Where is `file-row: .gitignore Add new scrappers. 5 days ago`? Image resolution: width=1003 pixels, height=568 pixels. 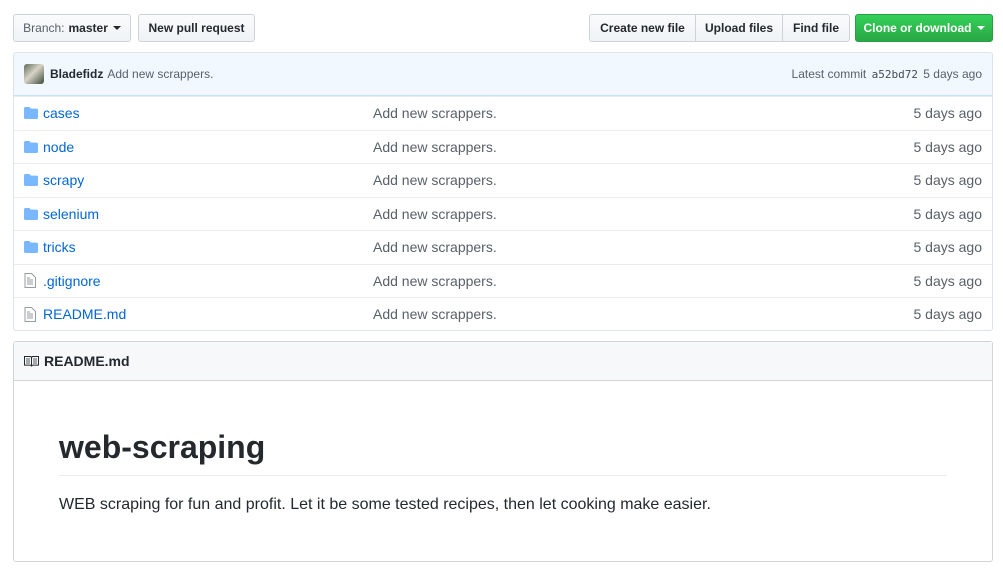
file-row: .gitignore Add new scrappers. 5 days ago is located at coordinates (503, 280).